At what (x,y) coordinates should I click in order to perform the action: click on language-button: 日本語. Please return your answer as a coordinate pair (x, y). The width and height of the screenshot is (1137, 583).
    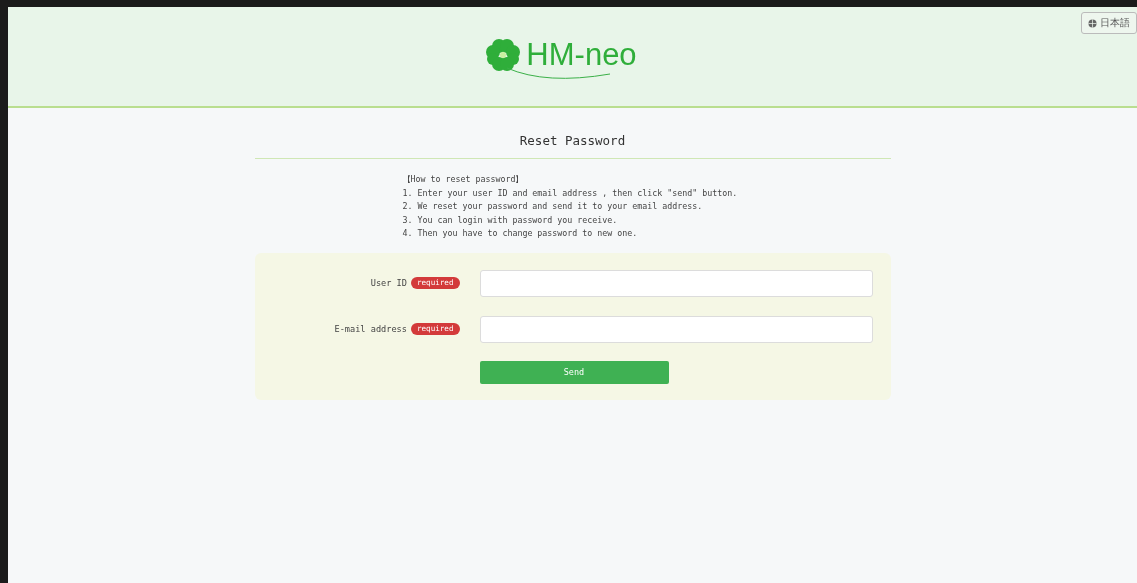
    Looking at the image, I should click on (1109, 23).